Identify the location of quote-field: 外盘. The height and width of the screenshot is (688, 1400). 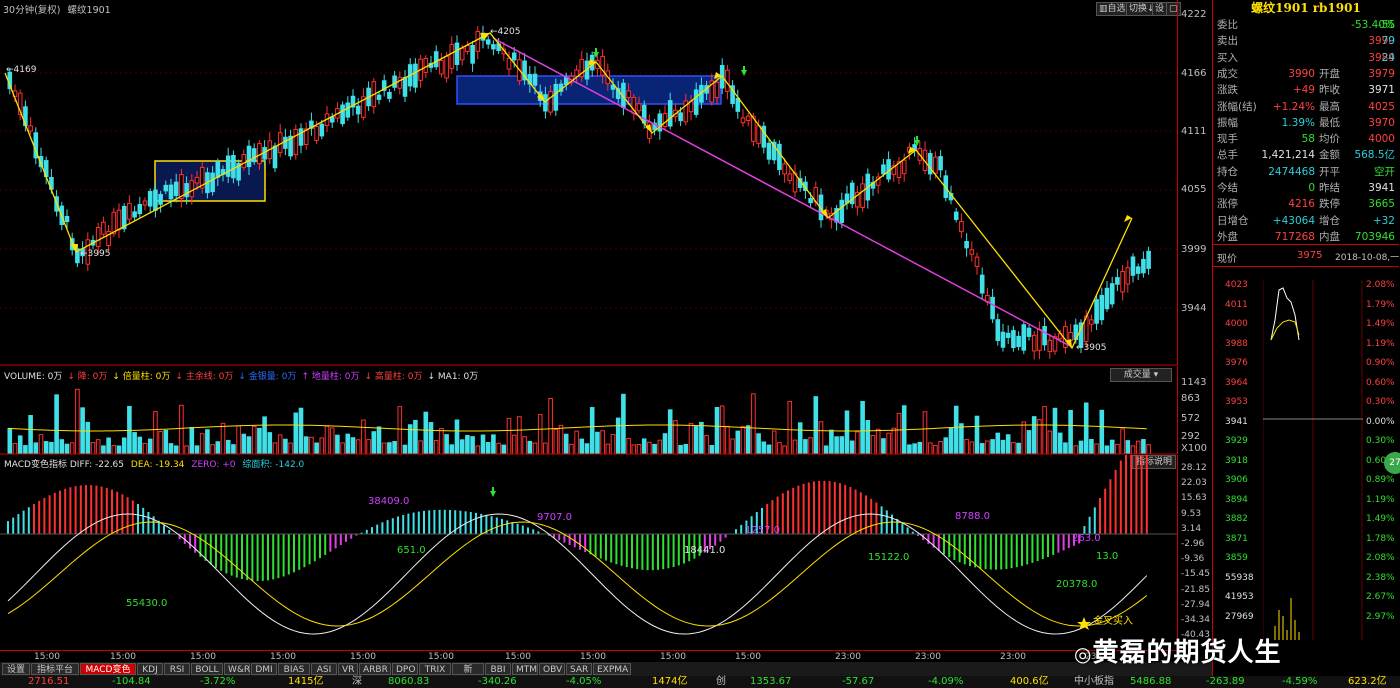
(1227, 236).